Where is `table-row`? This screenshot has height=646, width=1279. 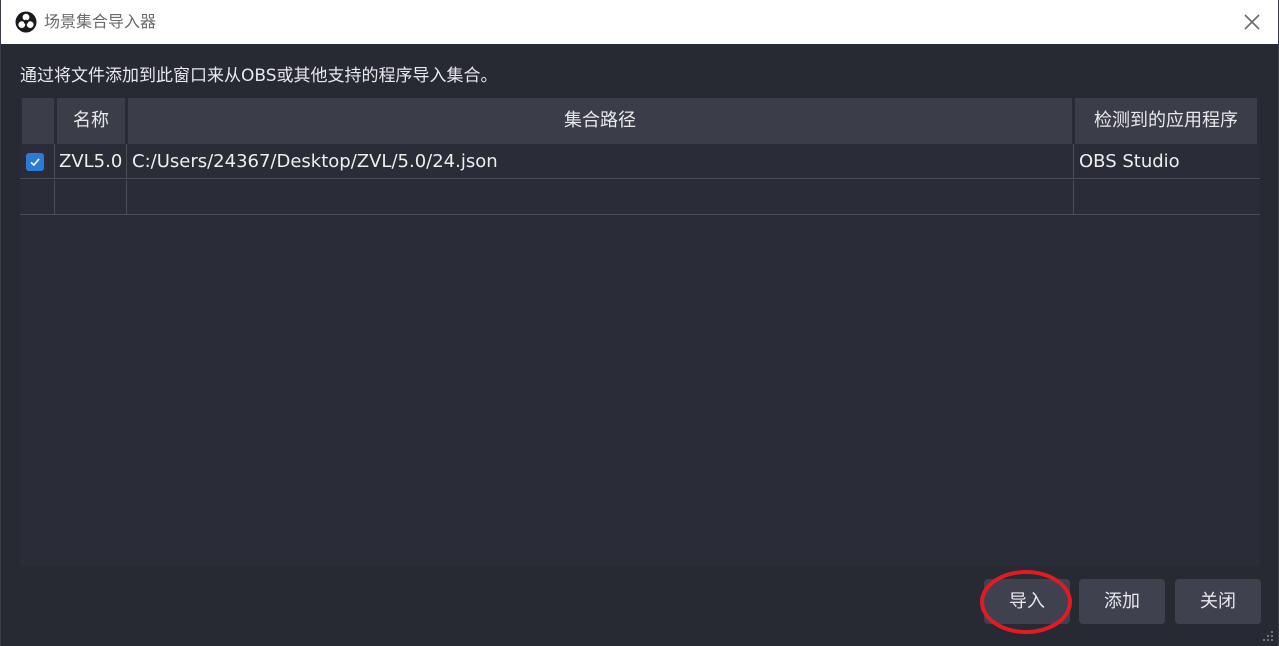
table-row is located at coordinates (640, 197).